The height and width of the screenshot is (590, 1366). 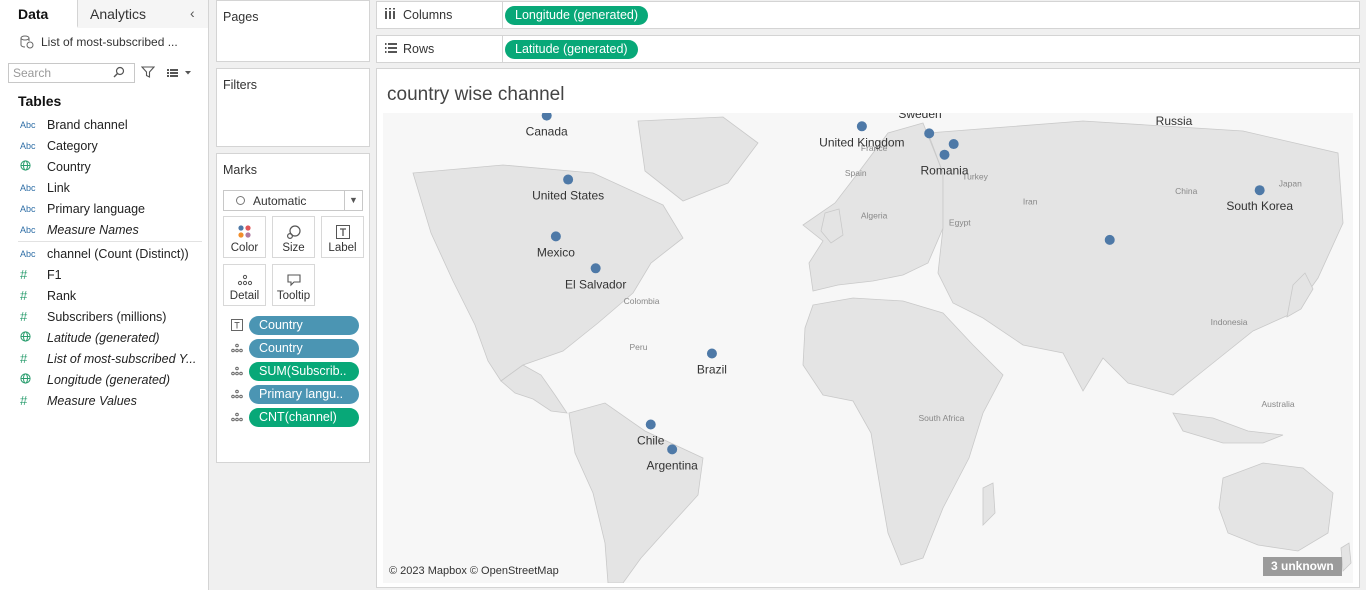 What do you see at coordinates (62, 295) in the screenshot?
I see `field-name: Rank` at bounding box center [62, 295].